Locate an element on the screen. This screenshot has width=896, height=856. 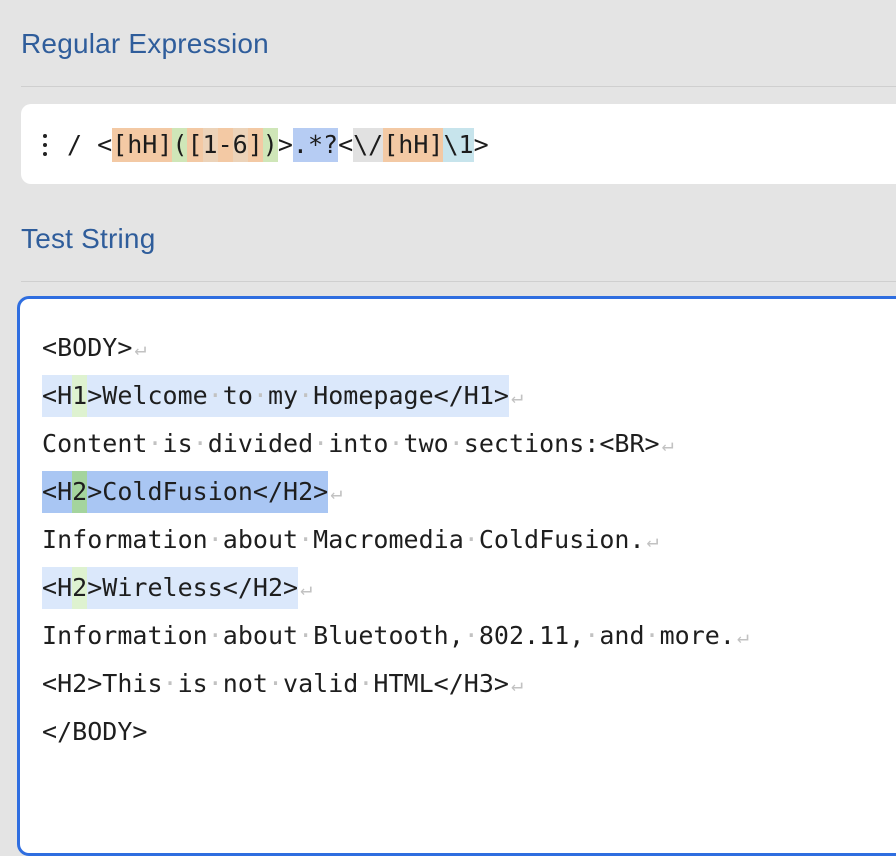
regex-token-class: ] is located at coordinates (255, 145).